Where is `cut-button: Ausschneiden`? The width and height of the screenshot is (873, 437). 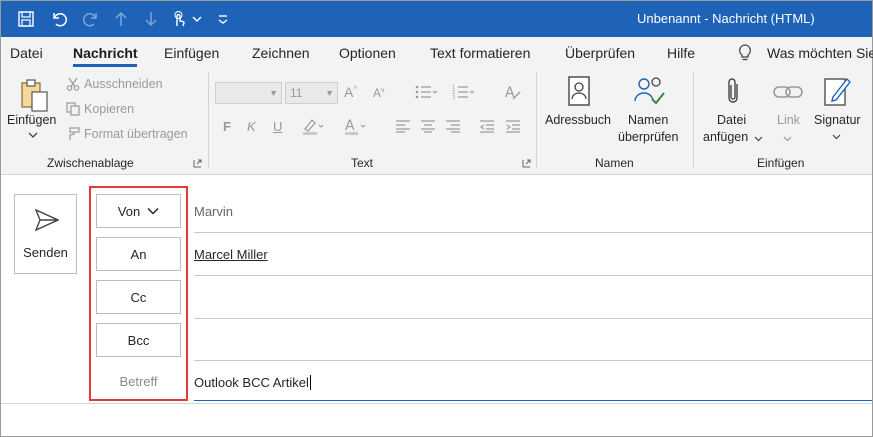
cut-button: Ausschneiden is located at coordinates (123, 84).